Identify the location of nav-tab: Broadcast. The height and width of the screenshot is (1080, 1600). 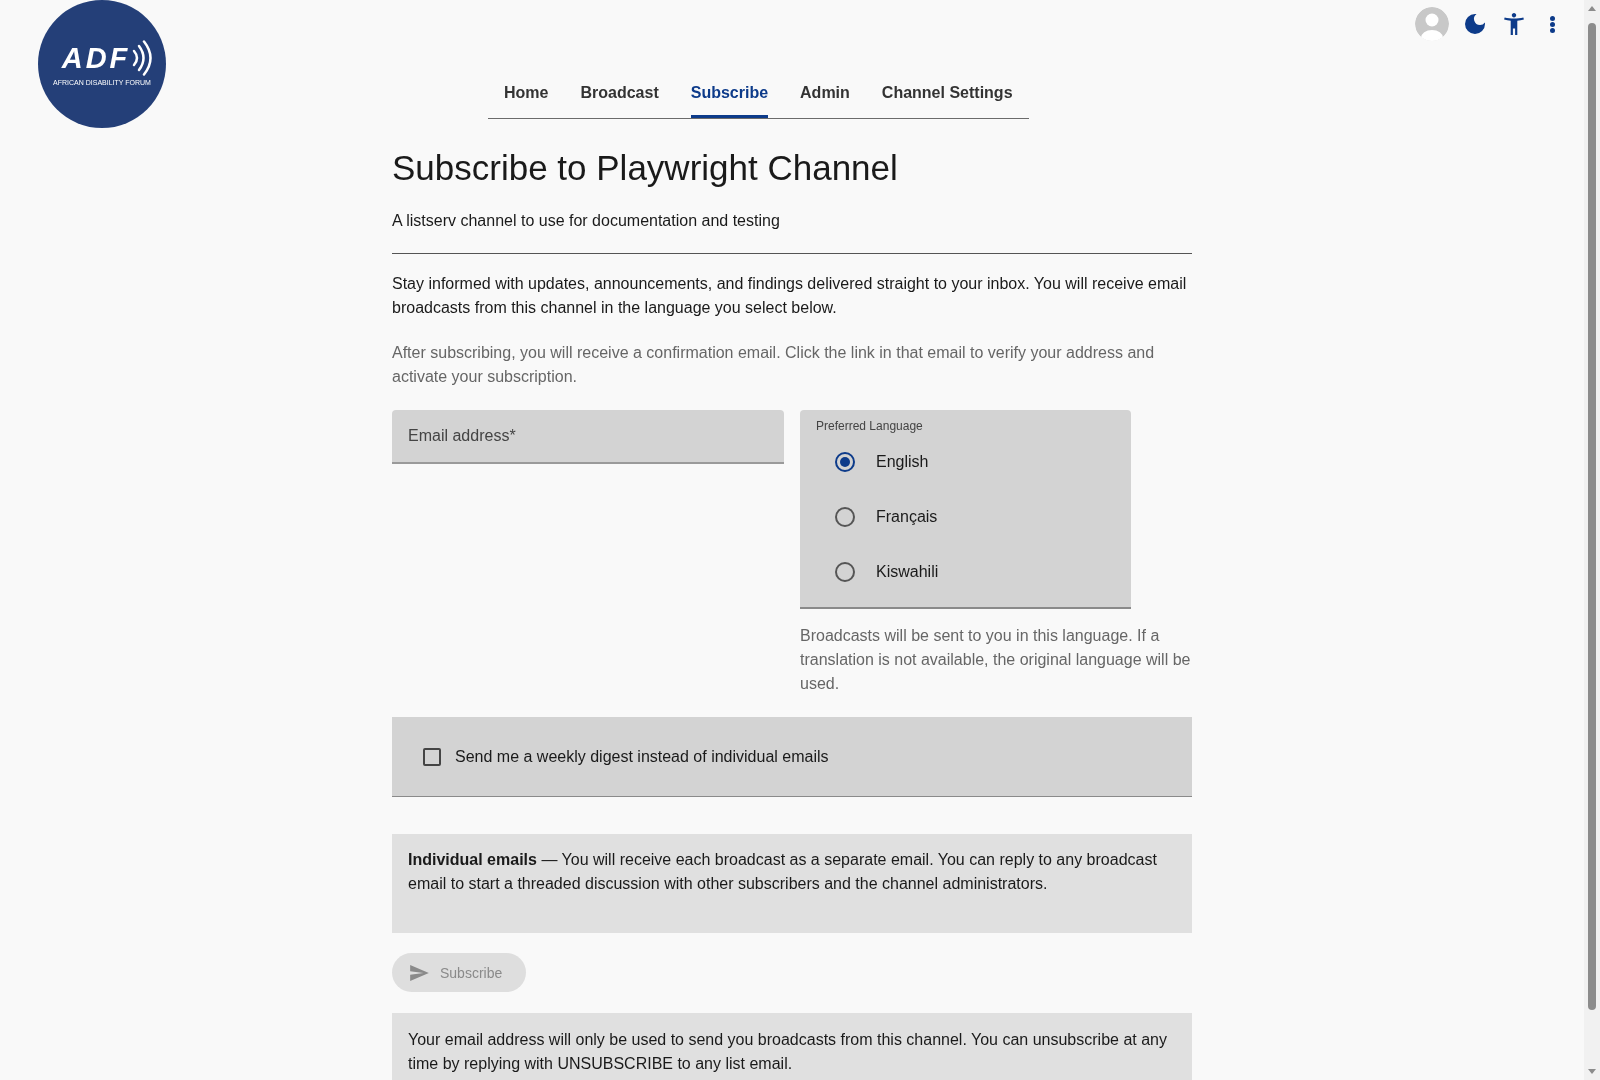
(619, 94).